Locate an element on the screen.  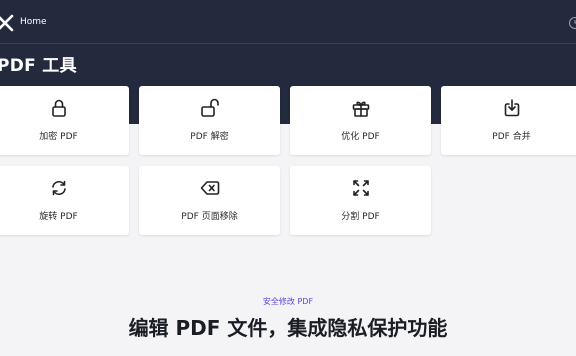
topbar-divider is located at coordinates (288, 43).